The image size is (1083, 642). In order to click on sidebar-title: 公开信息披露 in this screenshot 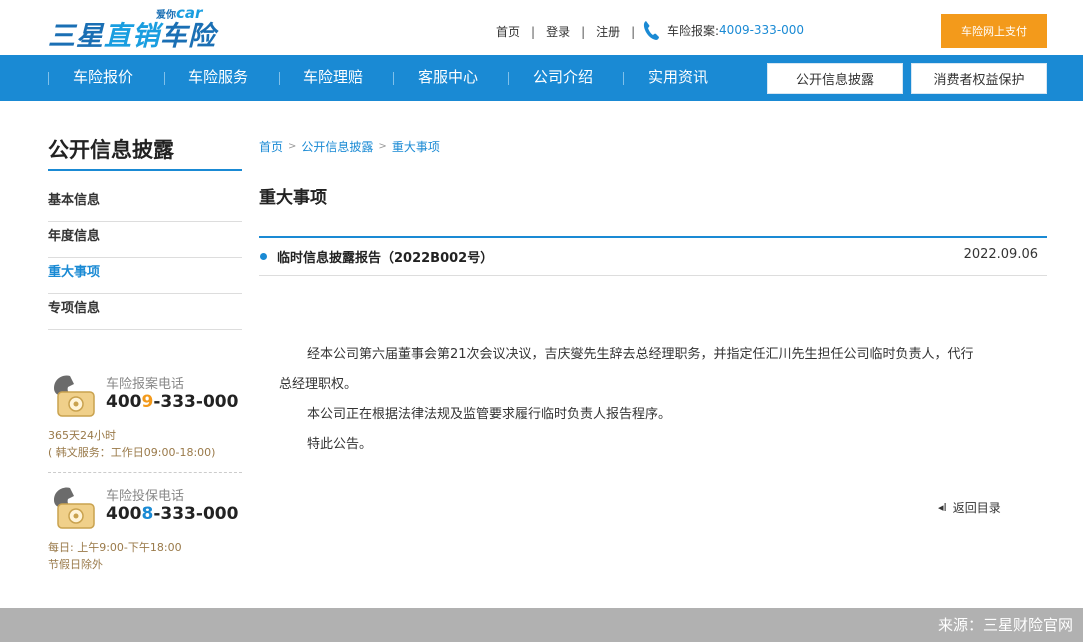, I will do `click(111, 150)`.